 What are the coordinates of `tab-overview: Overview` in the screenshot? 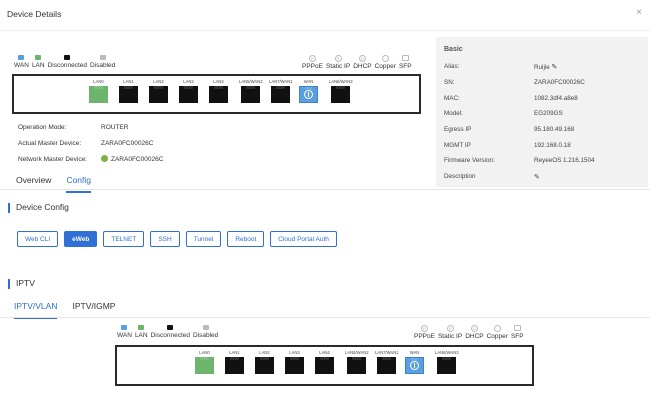 It's located at (33, 184).